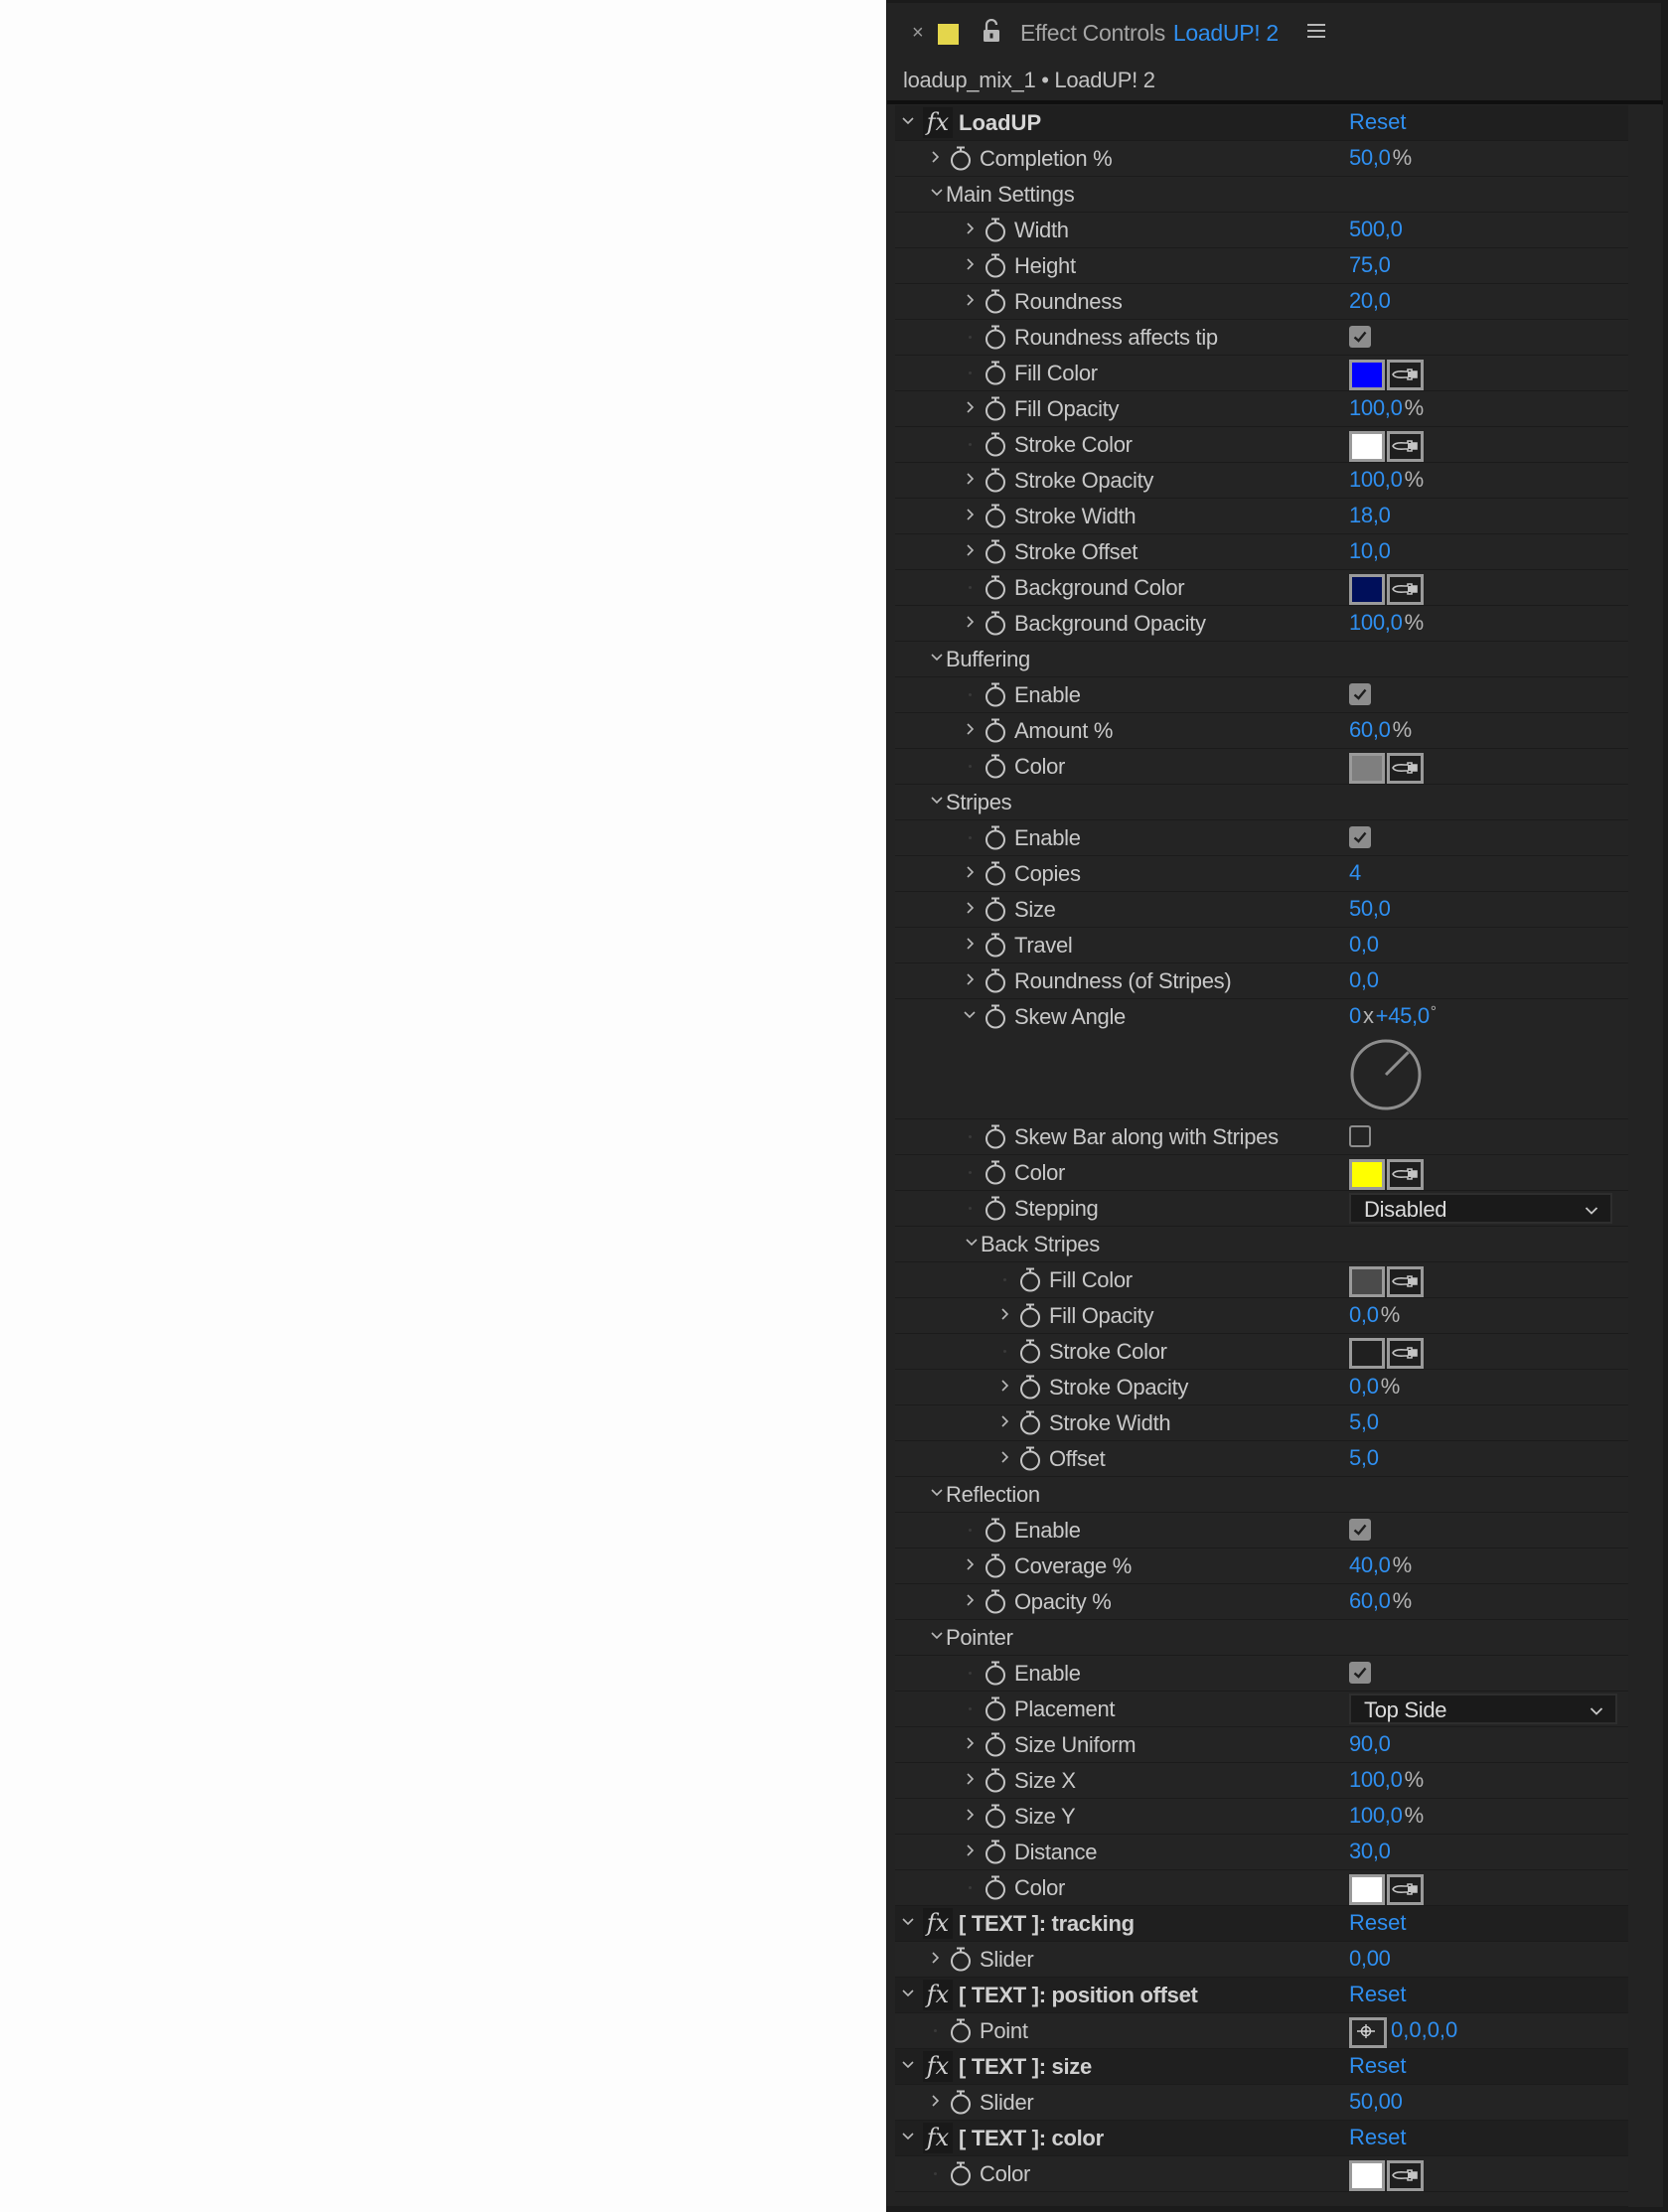  What do you see at coordinates (1397, 1064) in the screenshot?
I see `angle-dial-needle` at bounding box center [1397, 1064].